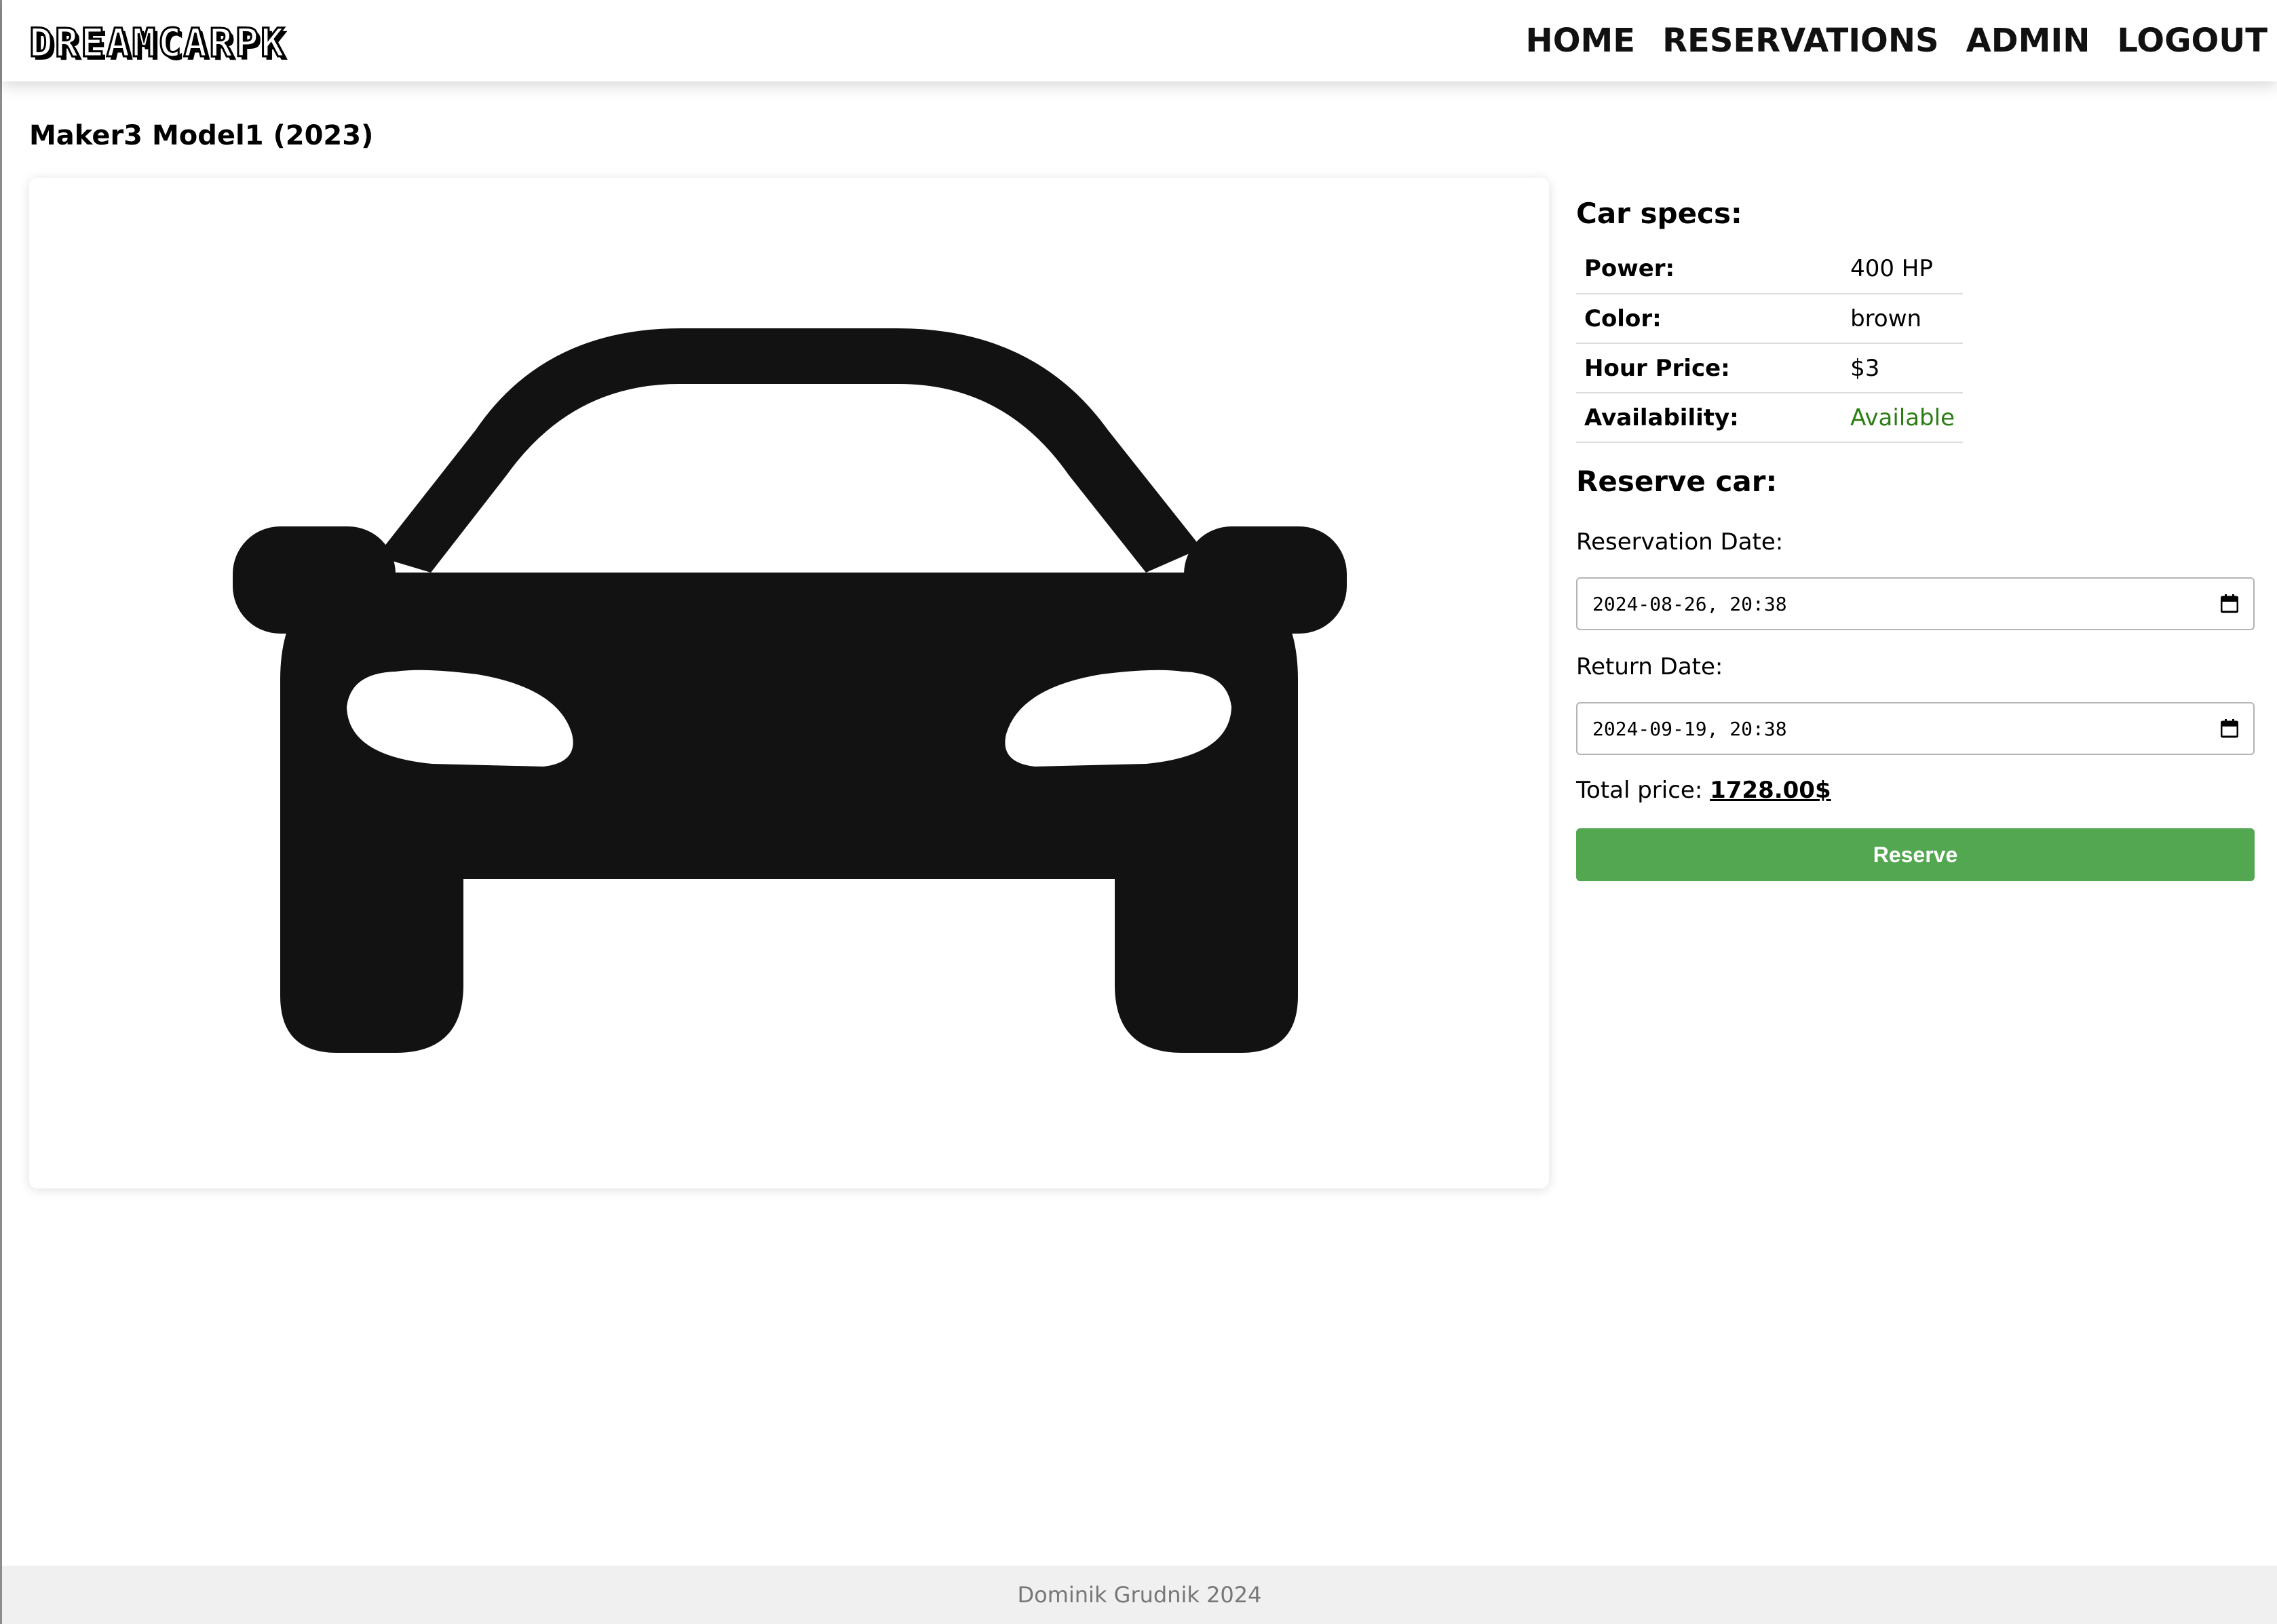 This screenshot has height=1624, width=2277. I want to click on spec-row-availability: Availability: Available, so click(1769, 418).